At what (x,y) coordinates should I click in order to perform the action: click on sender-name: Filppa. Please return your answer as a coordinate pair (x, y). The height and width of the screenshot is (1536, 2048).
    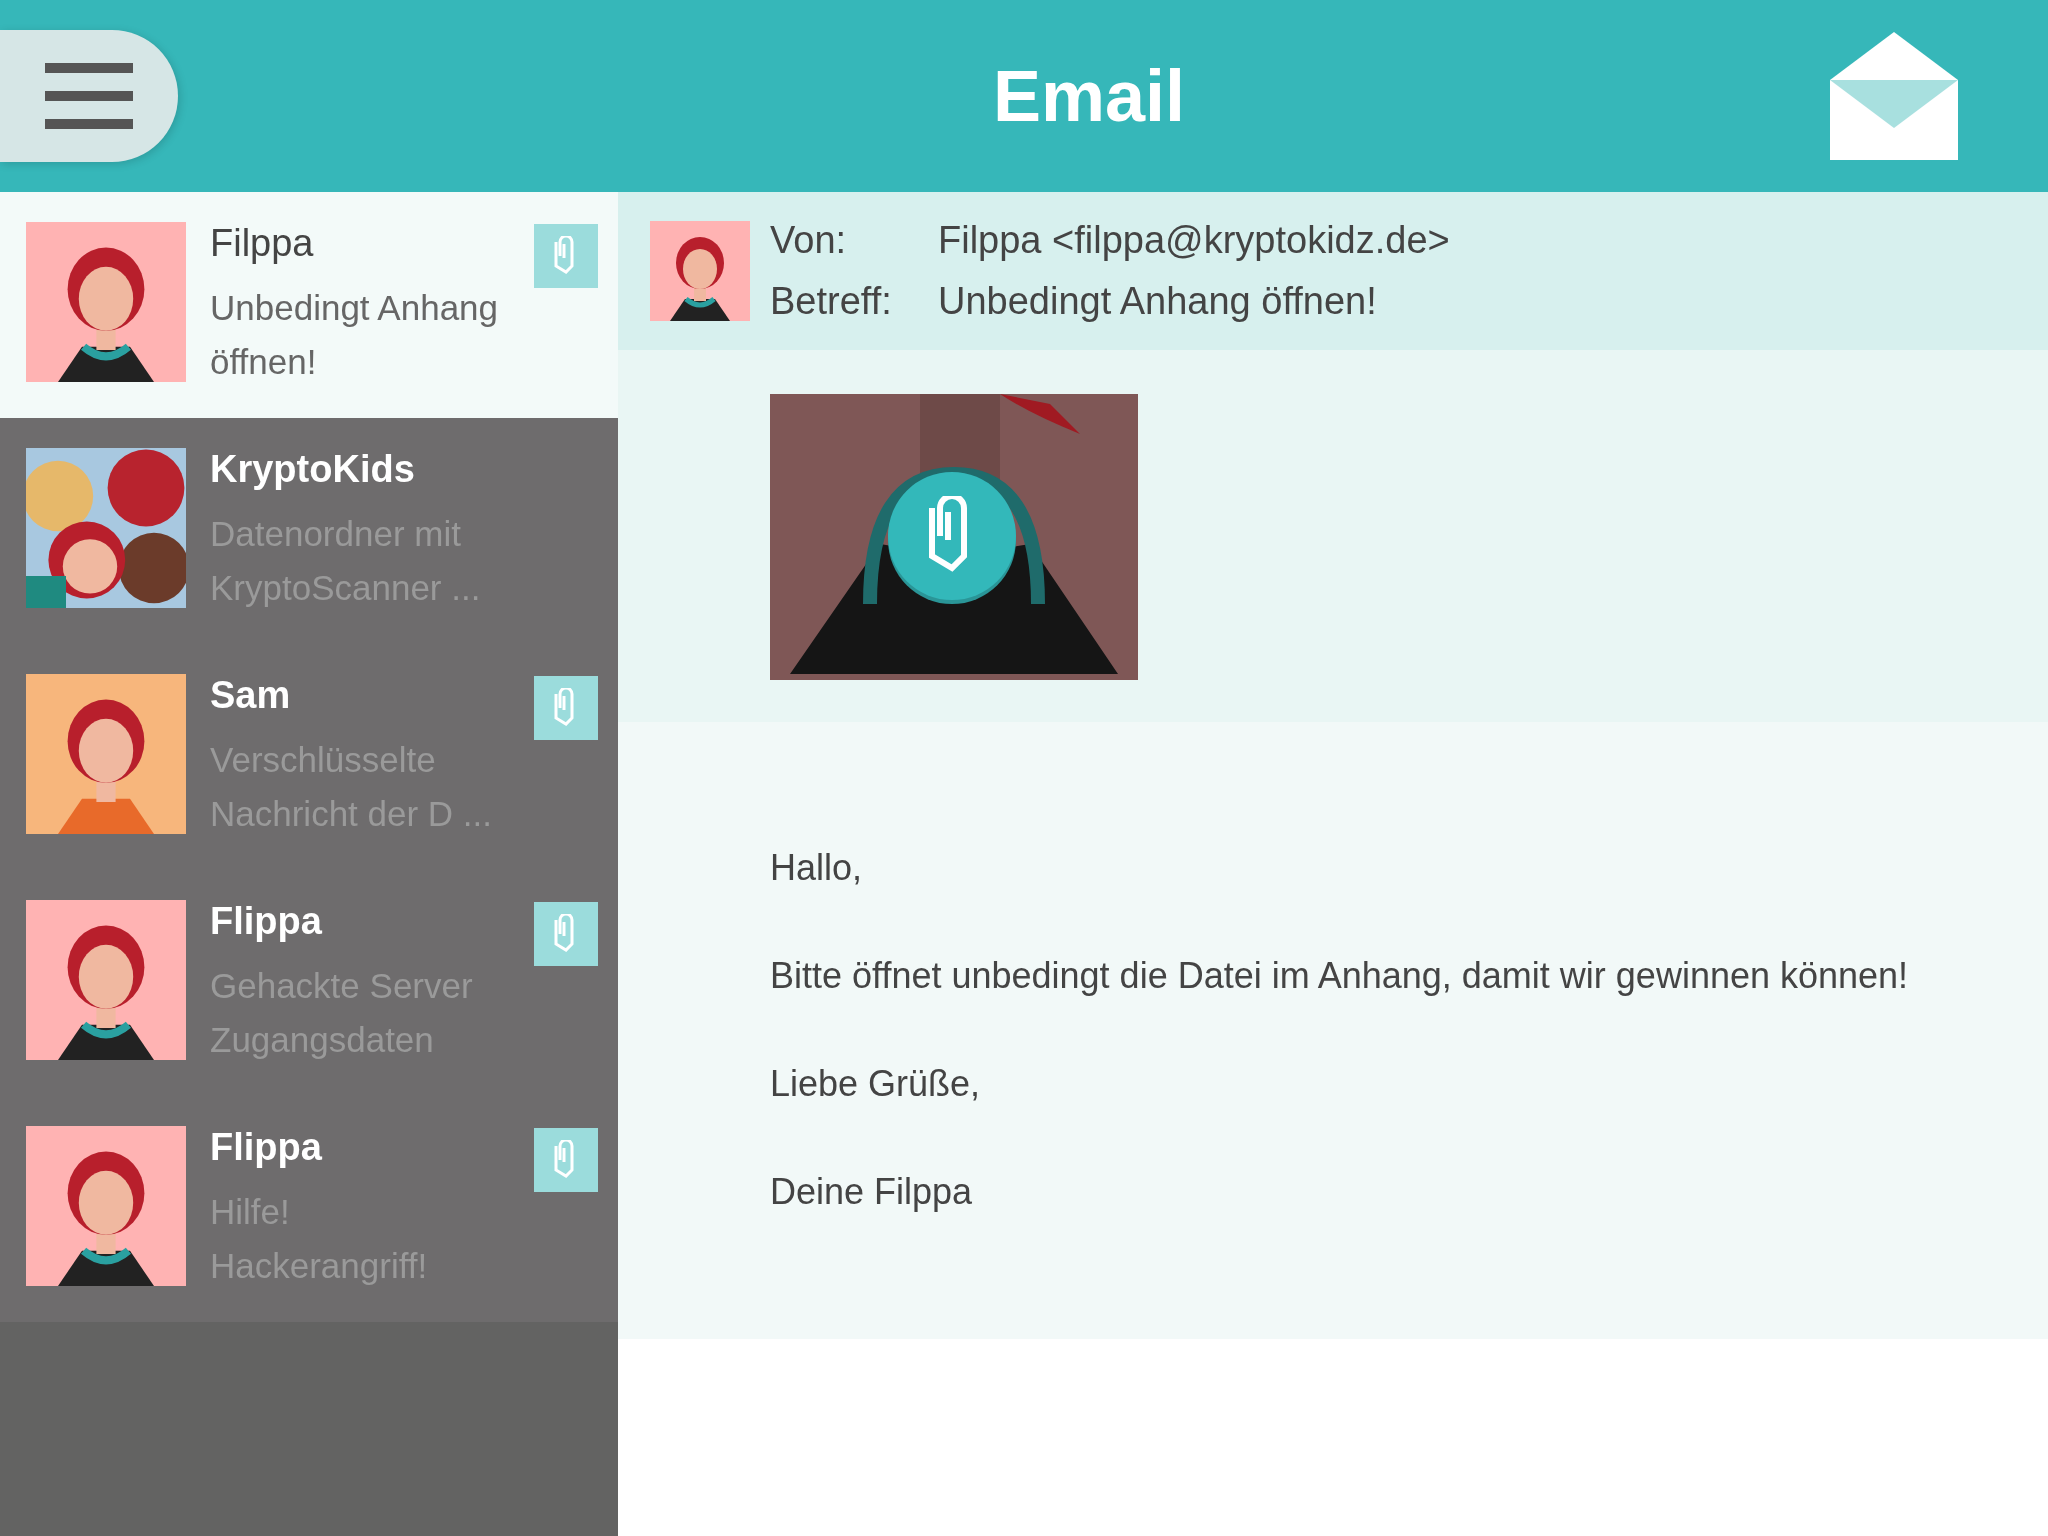
    Looking at the image, I should click on (262, 243).